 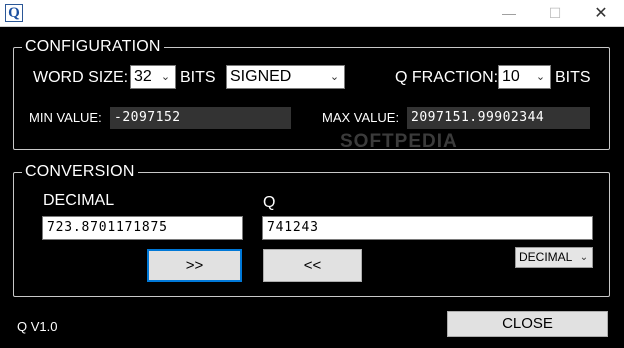 I want to click on convert-to-q-button: >>, so click(x=194, y=265).